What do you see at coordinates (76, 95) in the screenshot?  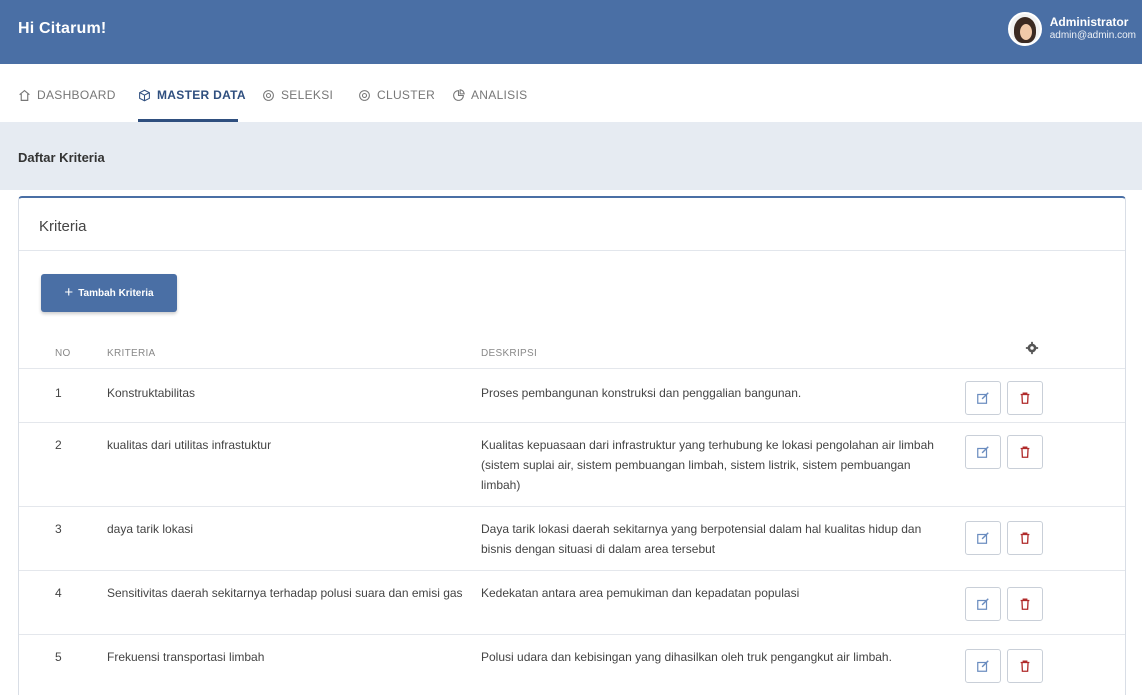 I see `nav-dashboard-label: DASHBOARD` at bounding box center [76, 95].